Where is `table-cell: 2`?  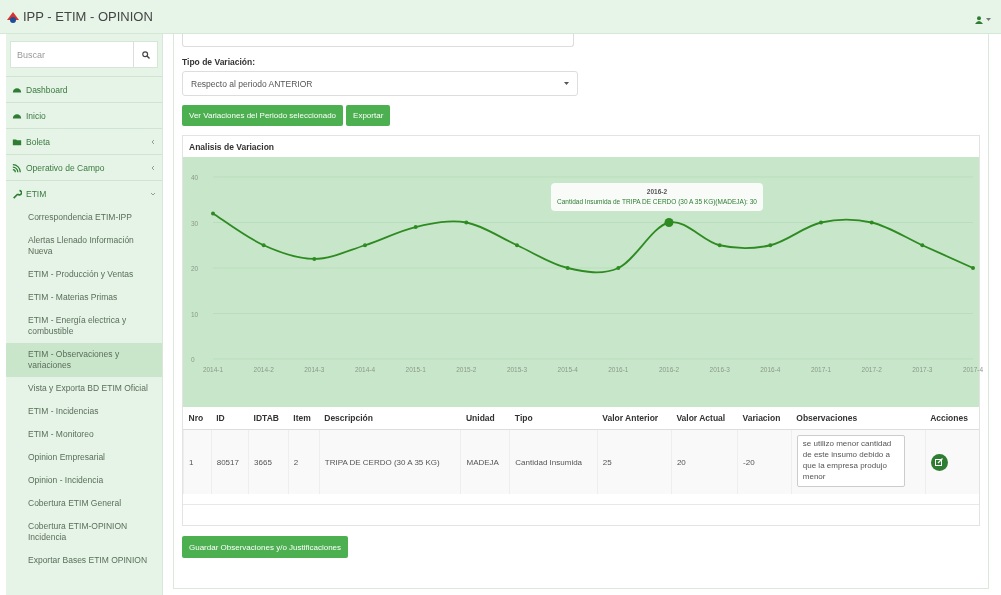 table-cell: 2 is located at coordinates (304, 461).